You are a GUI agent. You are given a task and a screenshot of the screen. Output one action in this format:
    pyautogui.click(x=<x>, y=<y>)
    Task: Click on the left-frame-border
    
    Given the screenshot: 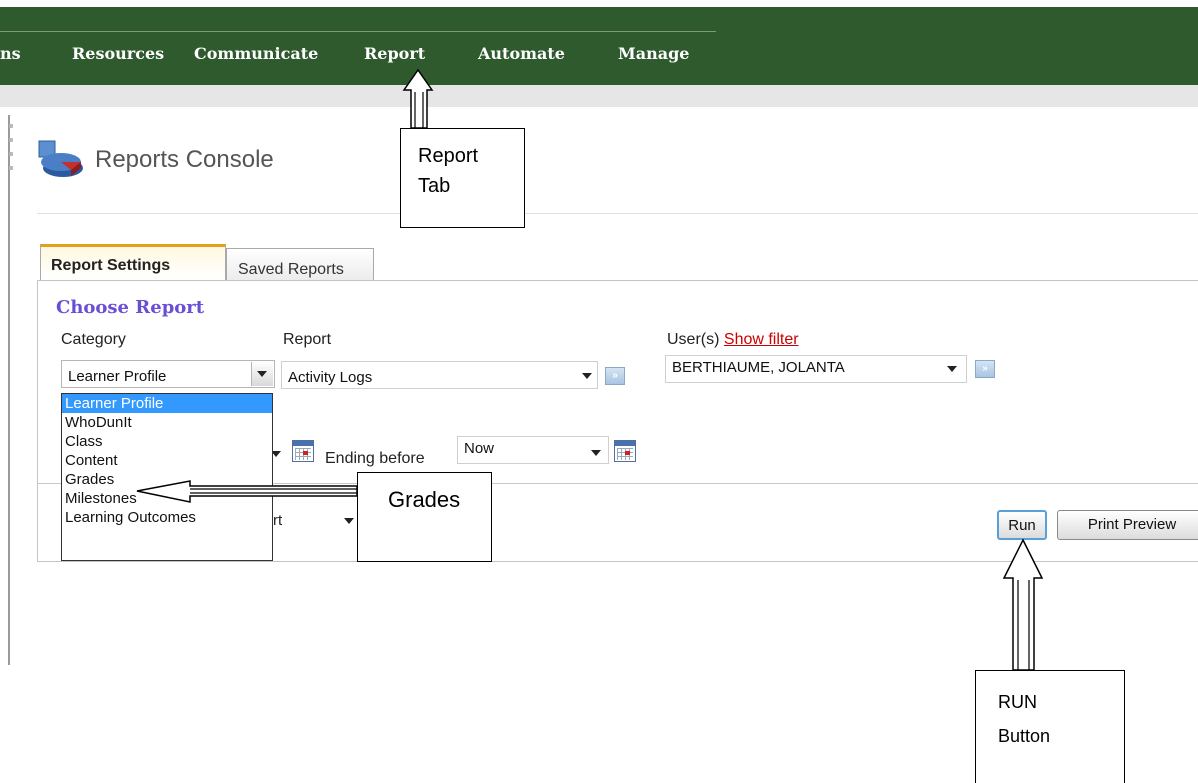 What is the action you would take?
    pyautogui.click(x=9, y=390)
    